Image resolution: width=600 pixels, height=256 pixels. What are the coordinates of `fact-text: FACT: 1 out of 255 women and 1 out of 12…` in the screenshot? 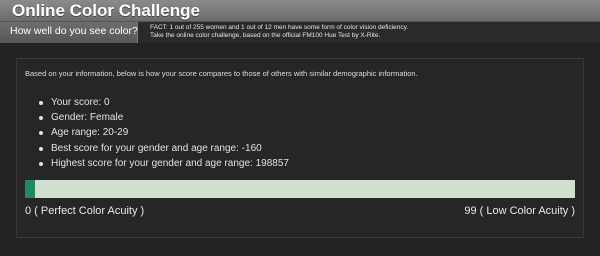 It's located at (370, 32).